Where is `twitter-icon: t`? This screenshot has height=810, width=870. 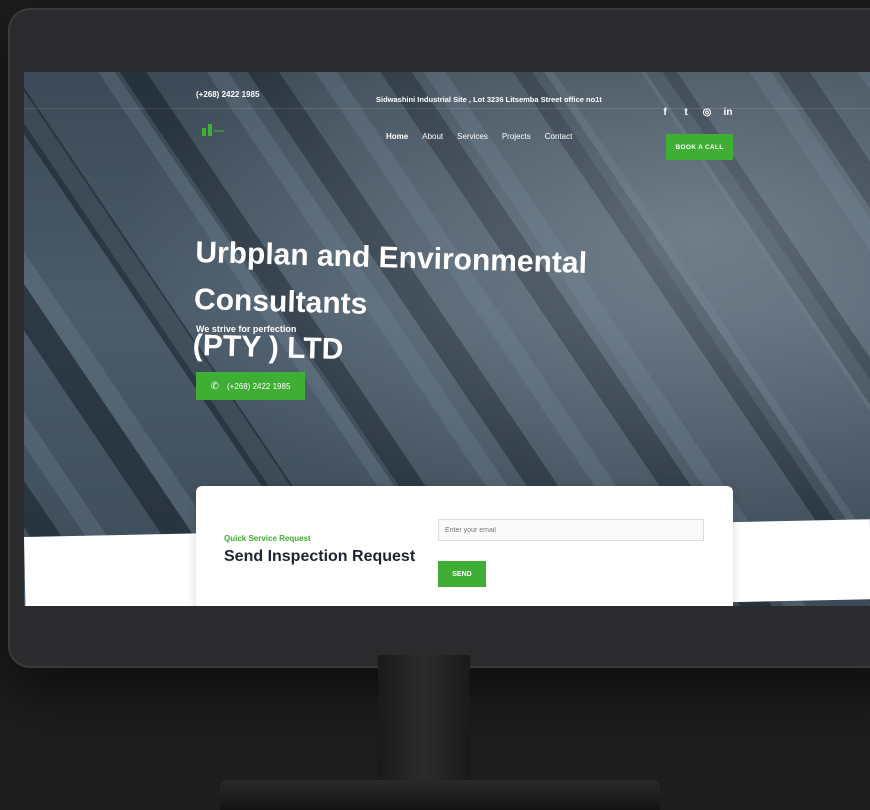
twitter-icon: t is located at coordinates (686, 113).